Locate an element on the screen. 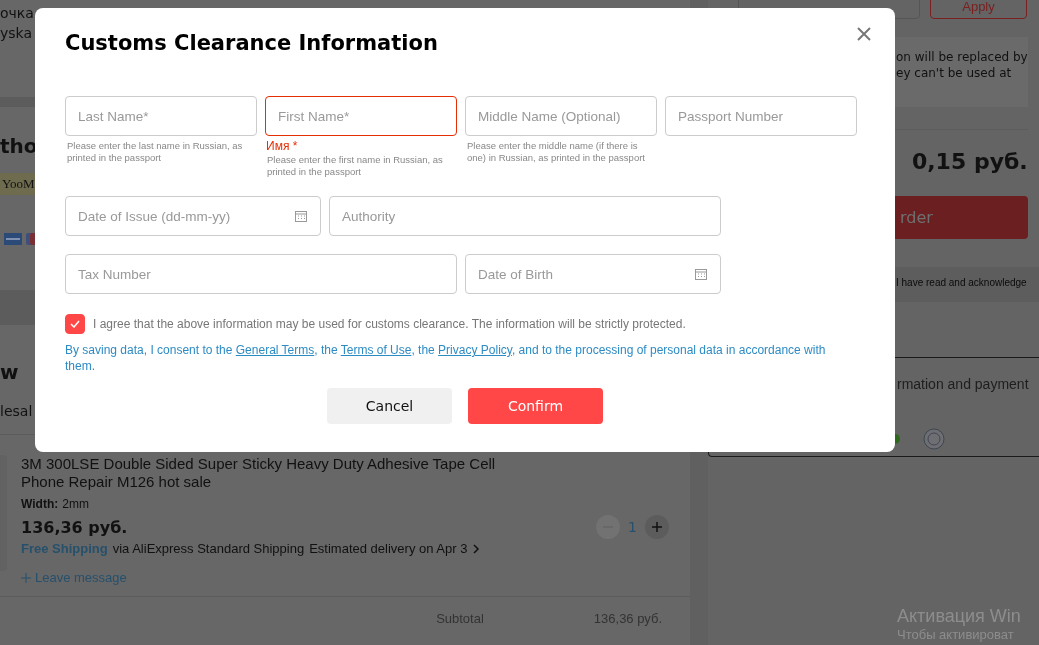 The height and width of the screenshot is (645, 1039). dialog-title: Customs Clearance Information is located at coordinates (251, 43).